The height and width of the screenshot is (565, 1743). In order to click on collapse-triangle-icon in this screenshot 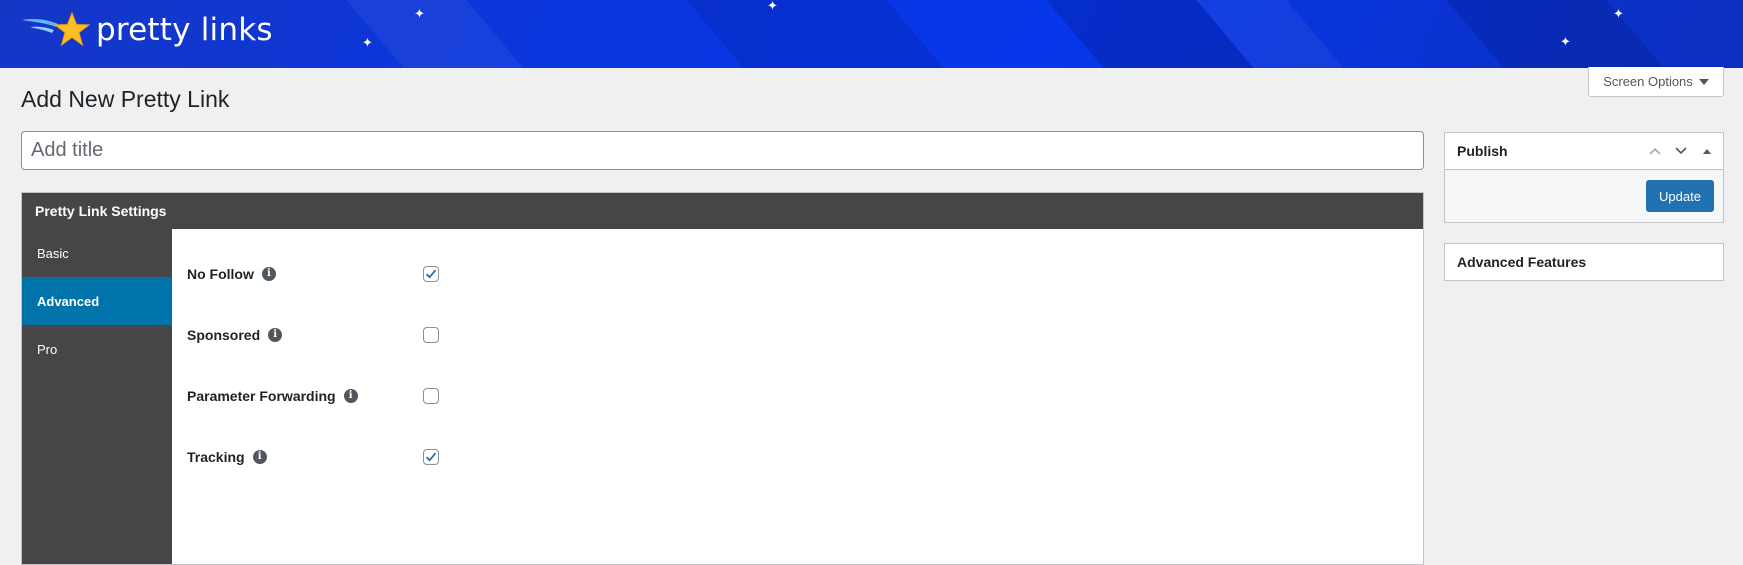, I will do `click(1707, 151)`.